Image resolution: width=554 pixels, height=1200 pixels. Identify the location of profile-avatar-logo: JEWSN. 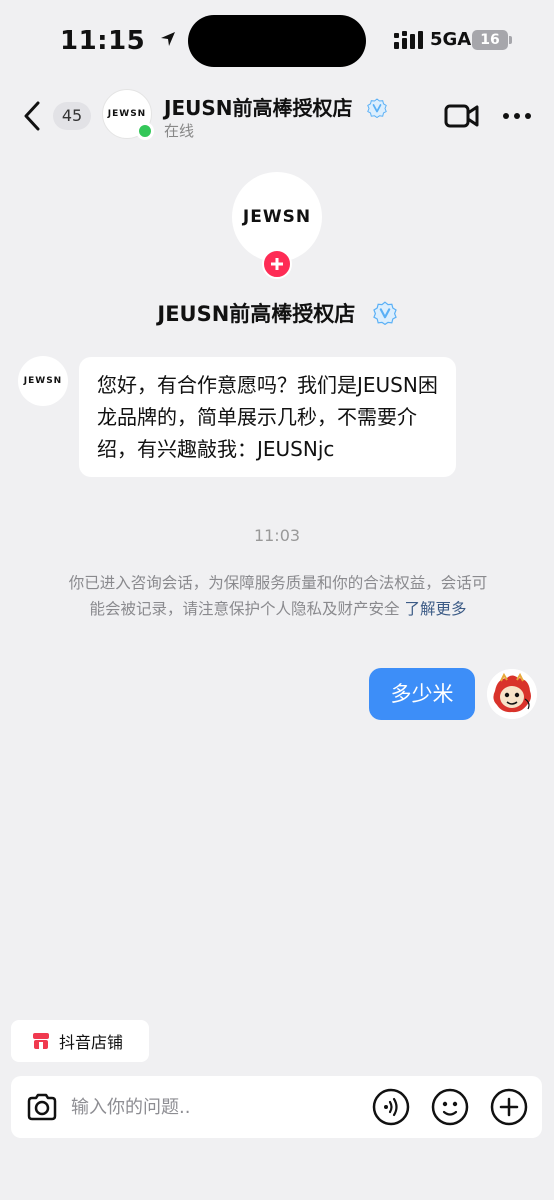
(277, 217).